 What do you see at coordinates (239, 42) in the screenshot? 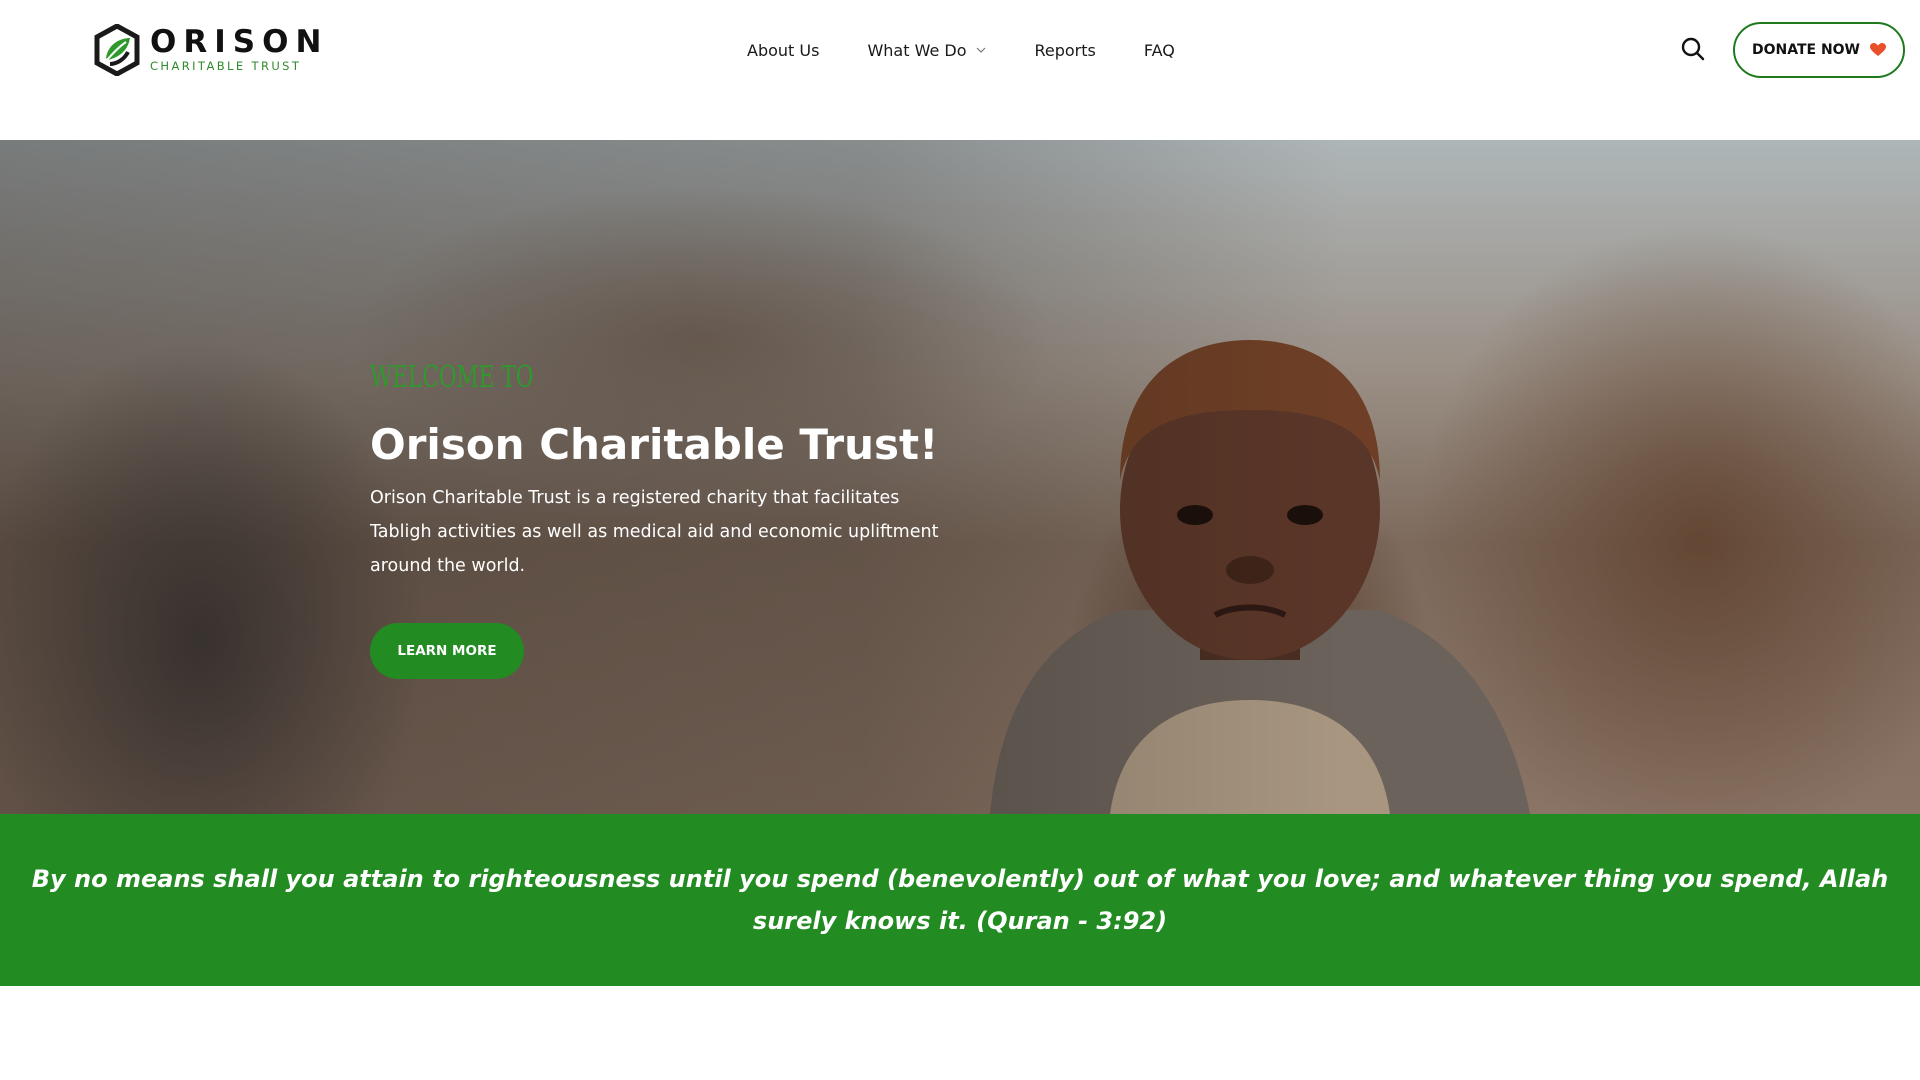
I see `logo-name: ORISON` at bounding box center [239, 42].